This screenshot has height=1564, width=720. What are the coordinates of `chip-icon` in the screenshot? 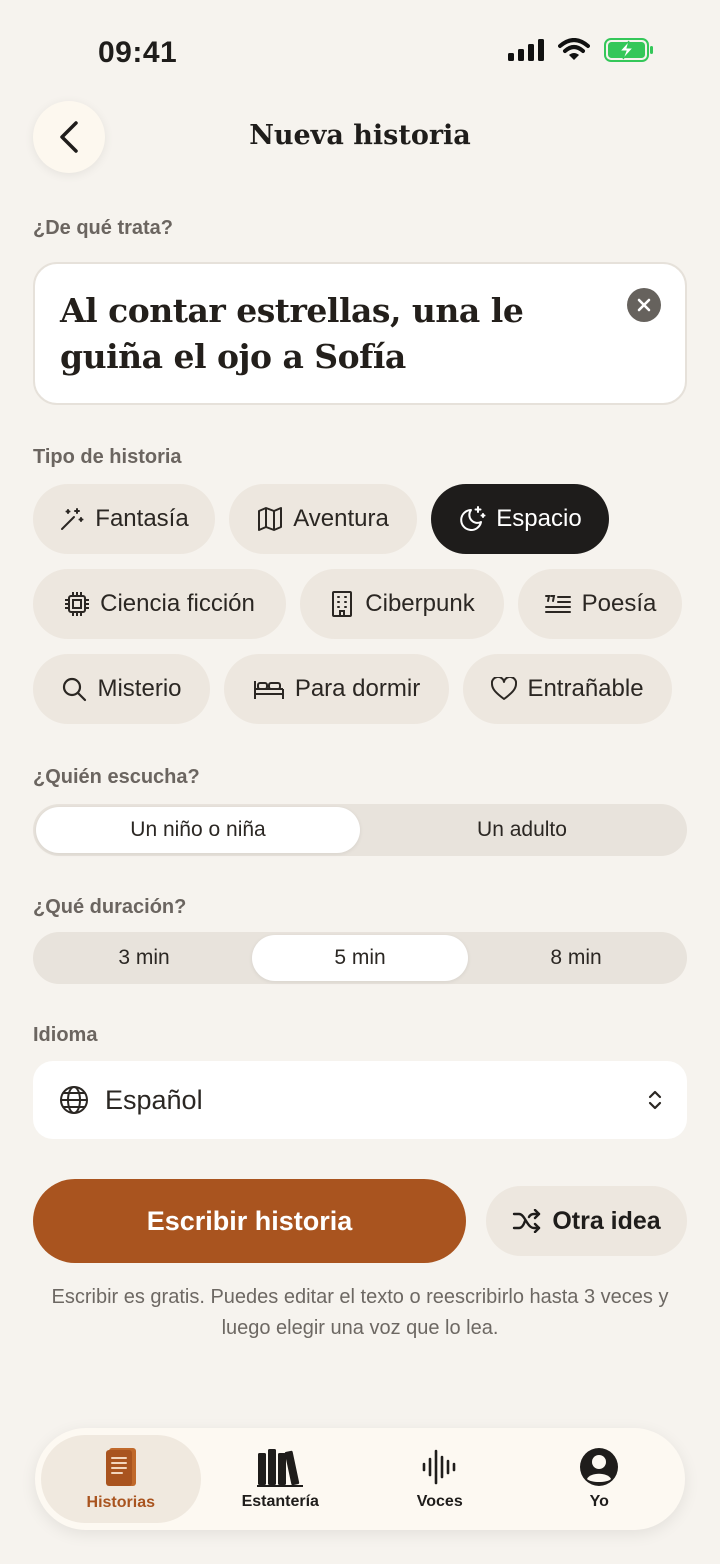 It's located at (77, 604).